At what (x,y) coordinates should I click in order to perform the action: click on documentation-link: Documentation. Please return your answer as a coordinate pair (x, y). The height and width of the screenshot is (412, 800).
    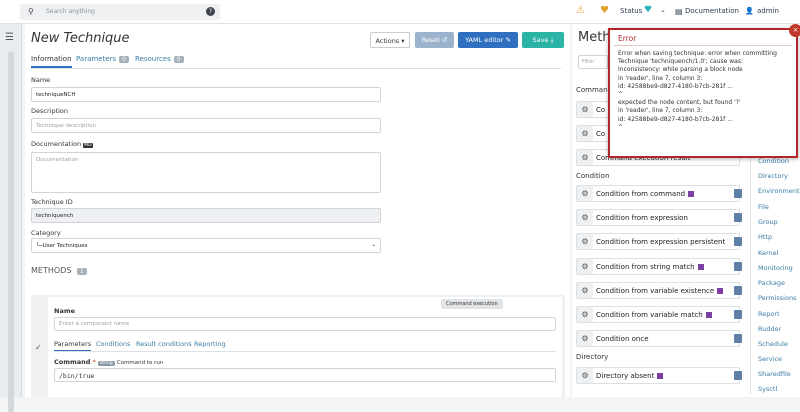
    Looking at the image, I should click on (712, 11).